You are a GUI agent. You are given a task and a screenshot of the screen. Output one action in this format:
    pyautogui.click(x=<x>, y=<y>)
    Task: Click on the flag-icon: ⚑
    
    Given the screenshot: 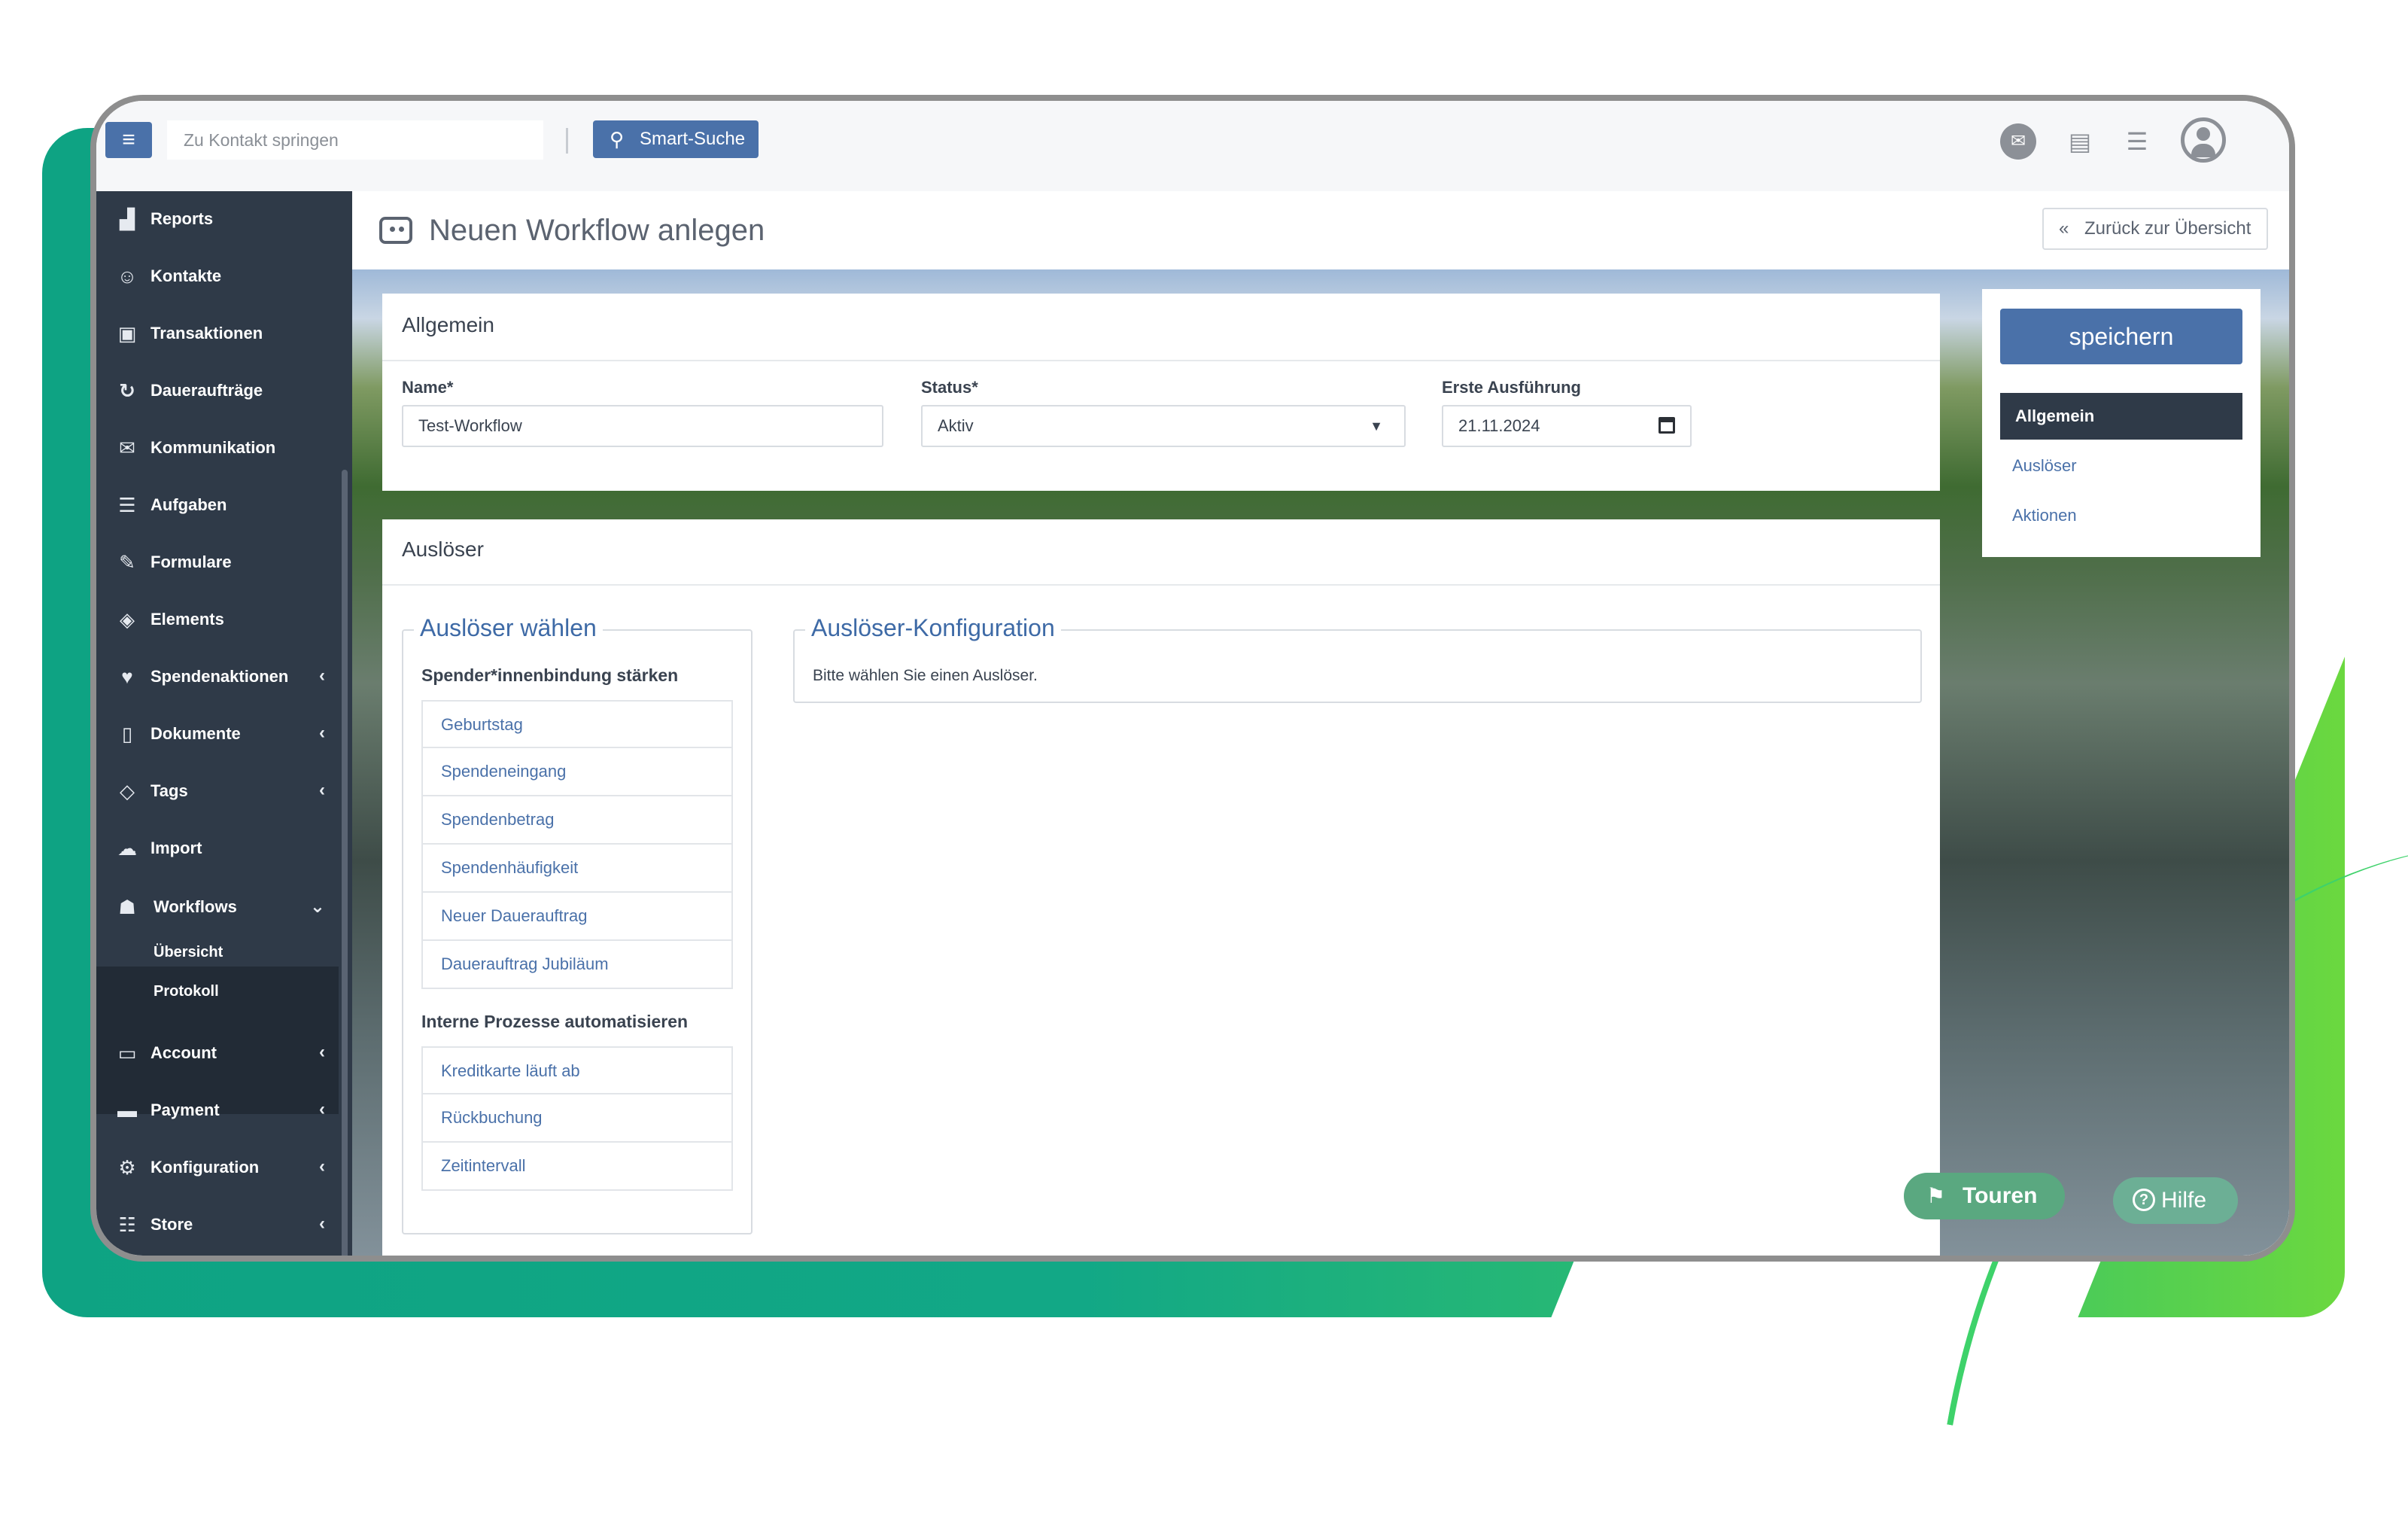 What is the action you would take?
    pyautogui.click(x=1936, y=1195)
    